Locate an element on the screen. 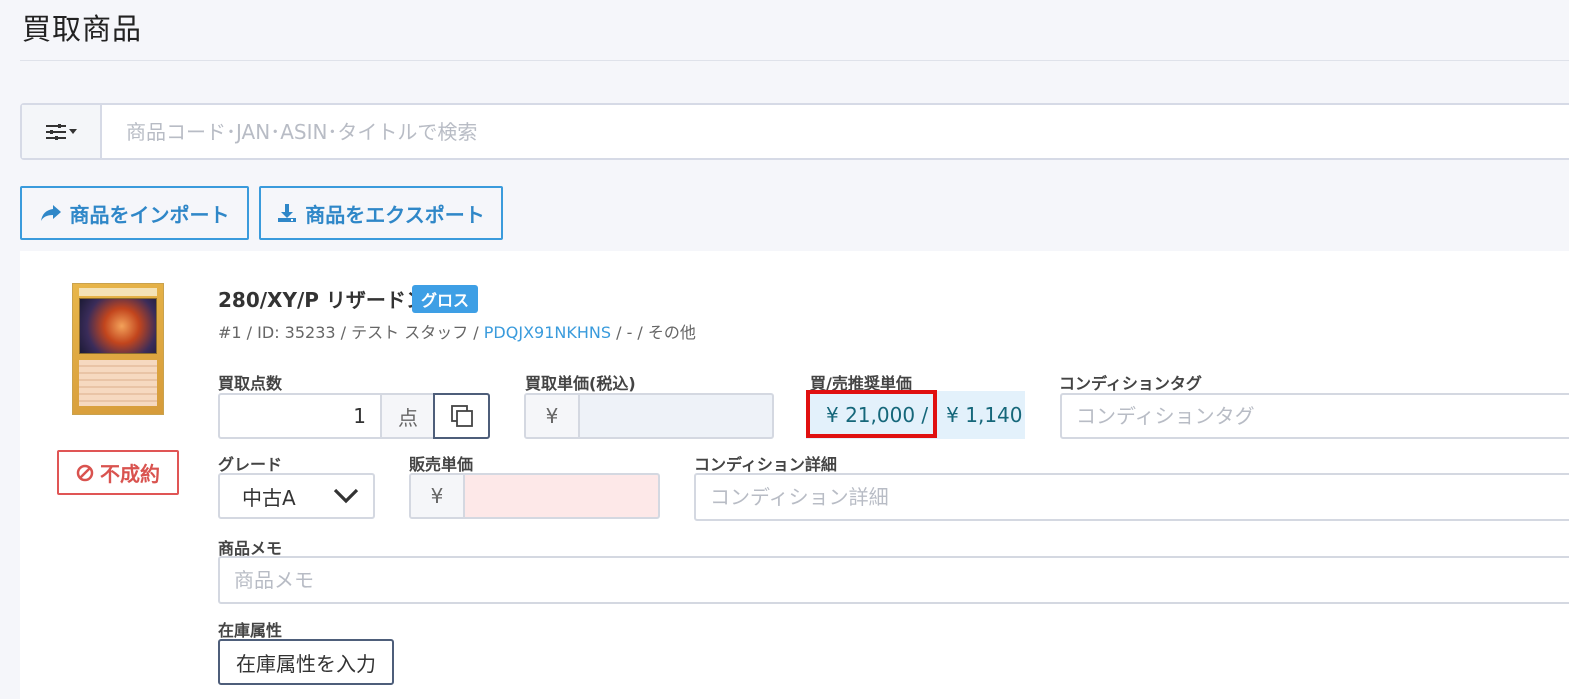 Image resolution: width=1569 pixels, height=699 pixels. sale-price-group: ¥ is located at coordinates (534, 496).